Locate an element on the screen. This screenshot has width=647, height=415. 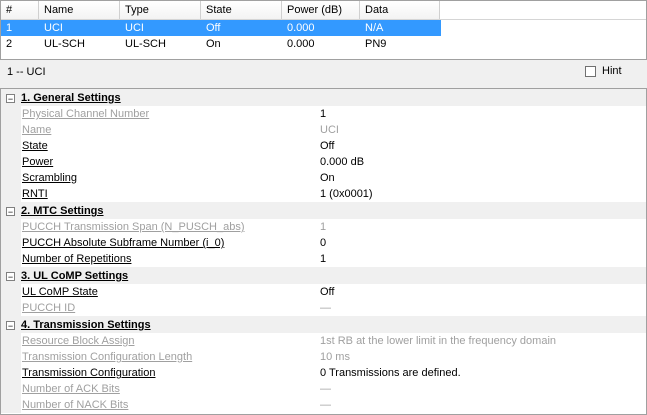
cell-name: UL-SCH is located at coordinates (64, 44).